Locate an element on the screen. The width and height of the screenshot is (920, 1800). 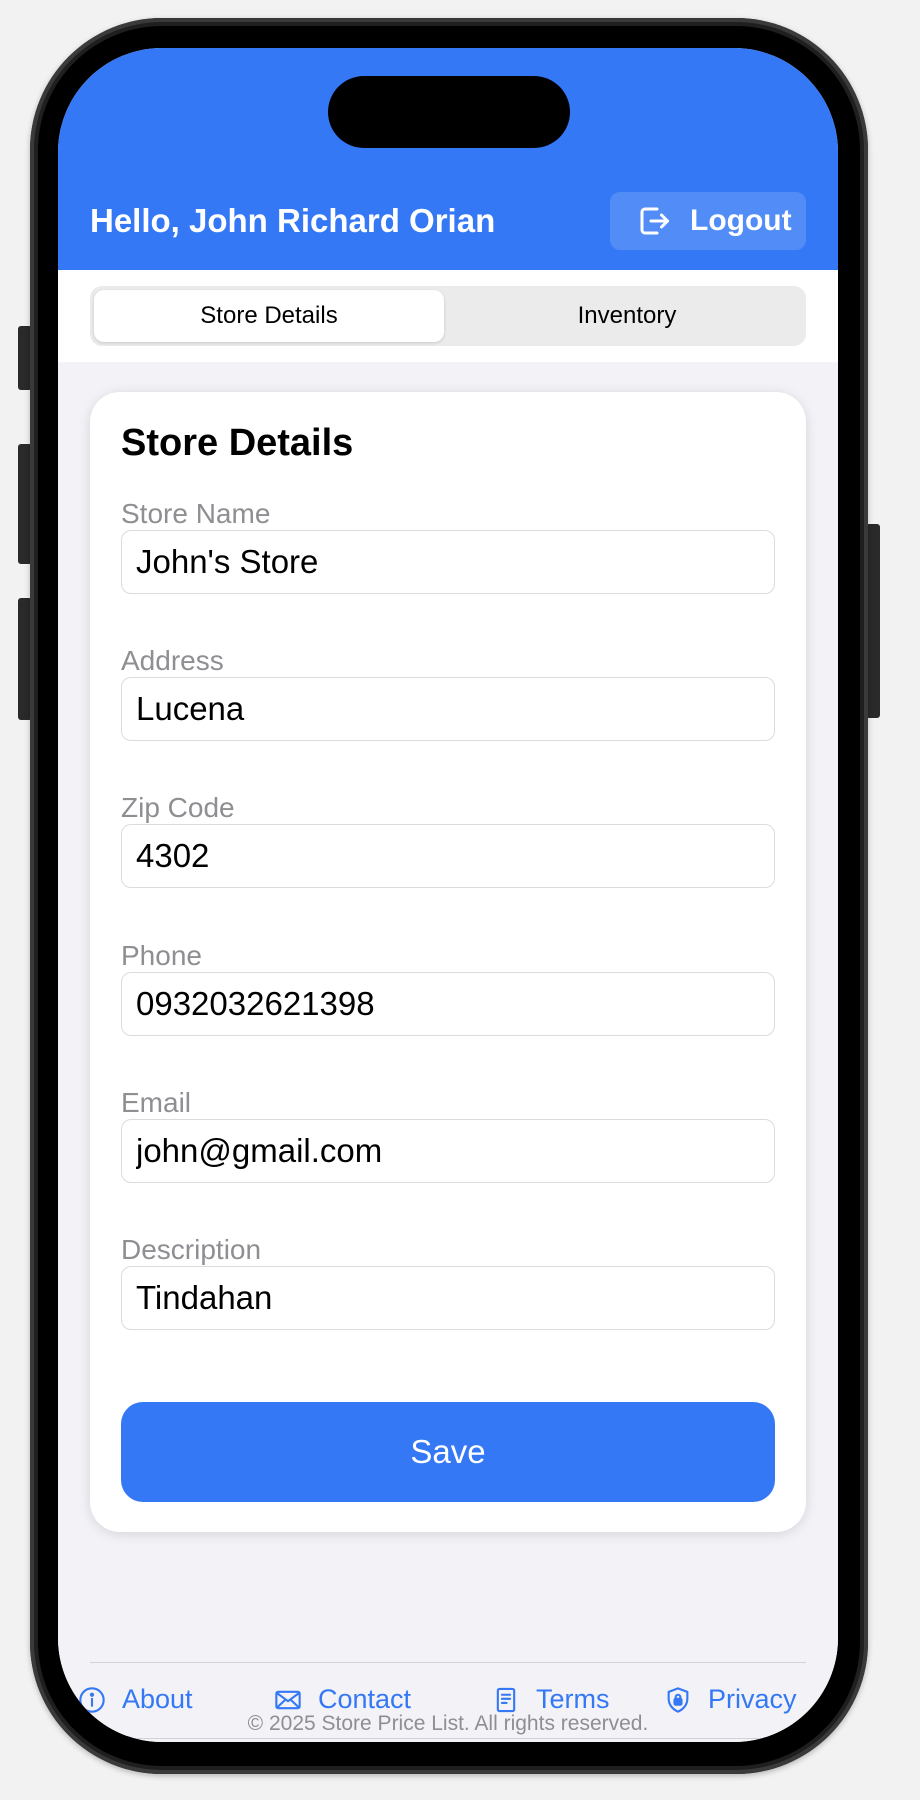
segmented-control: Store Details Inventory is located at coordinates (448, 316).